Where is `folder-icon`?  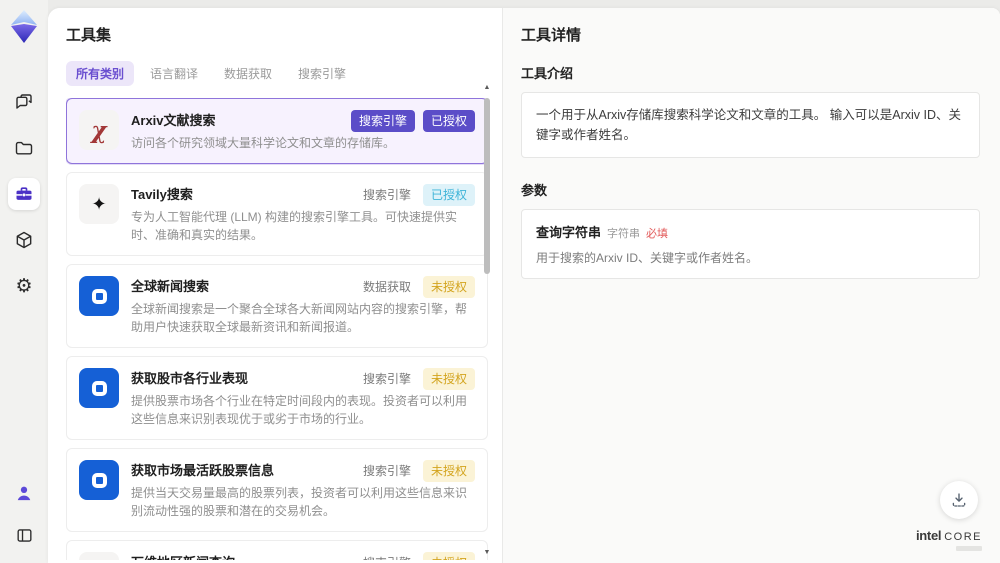
folder-icon is located at coordinates (24, 148).